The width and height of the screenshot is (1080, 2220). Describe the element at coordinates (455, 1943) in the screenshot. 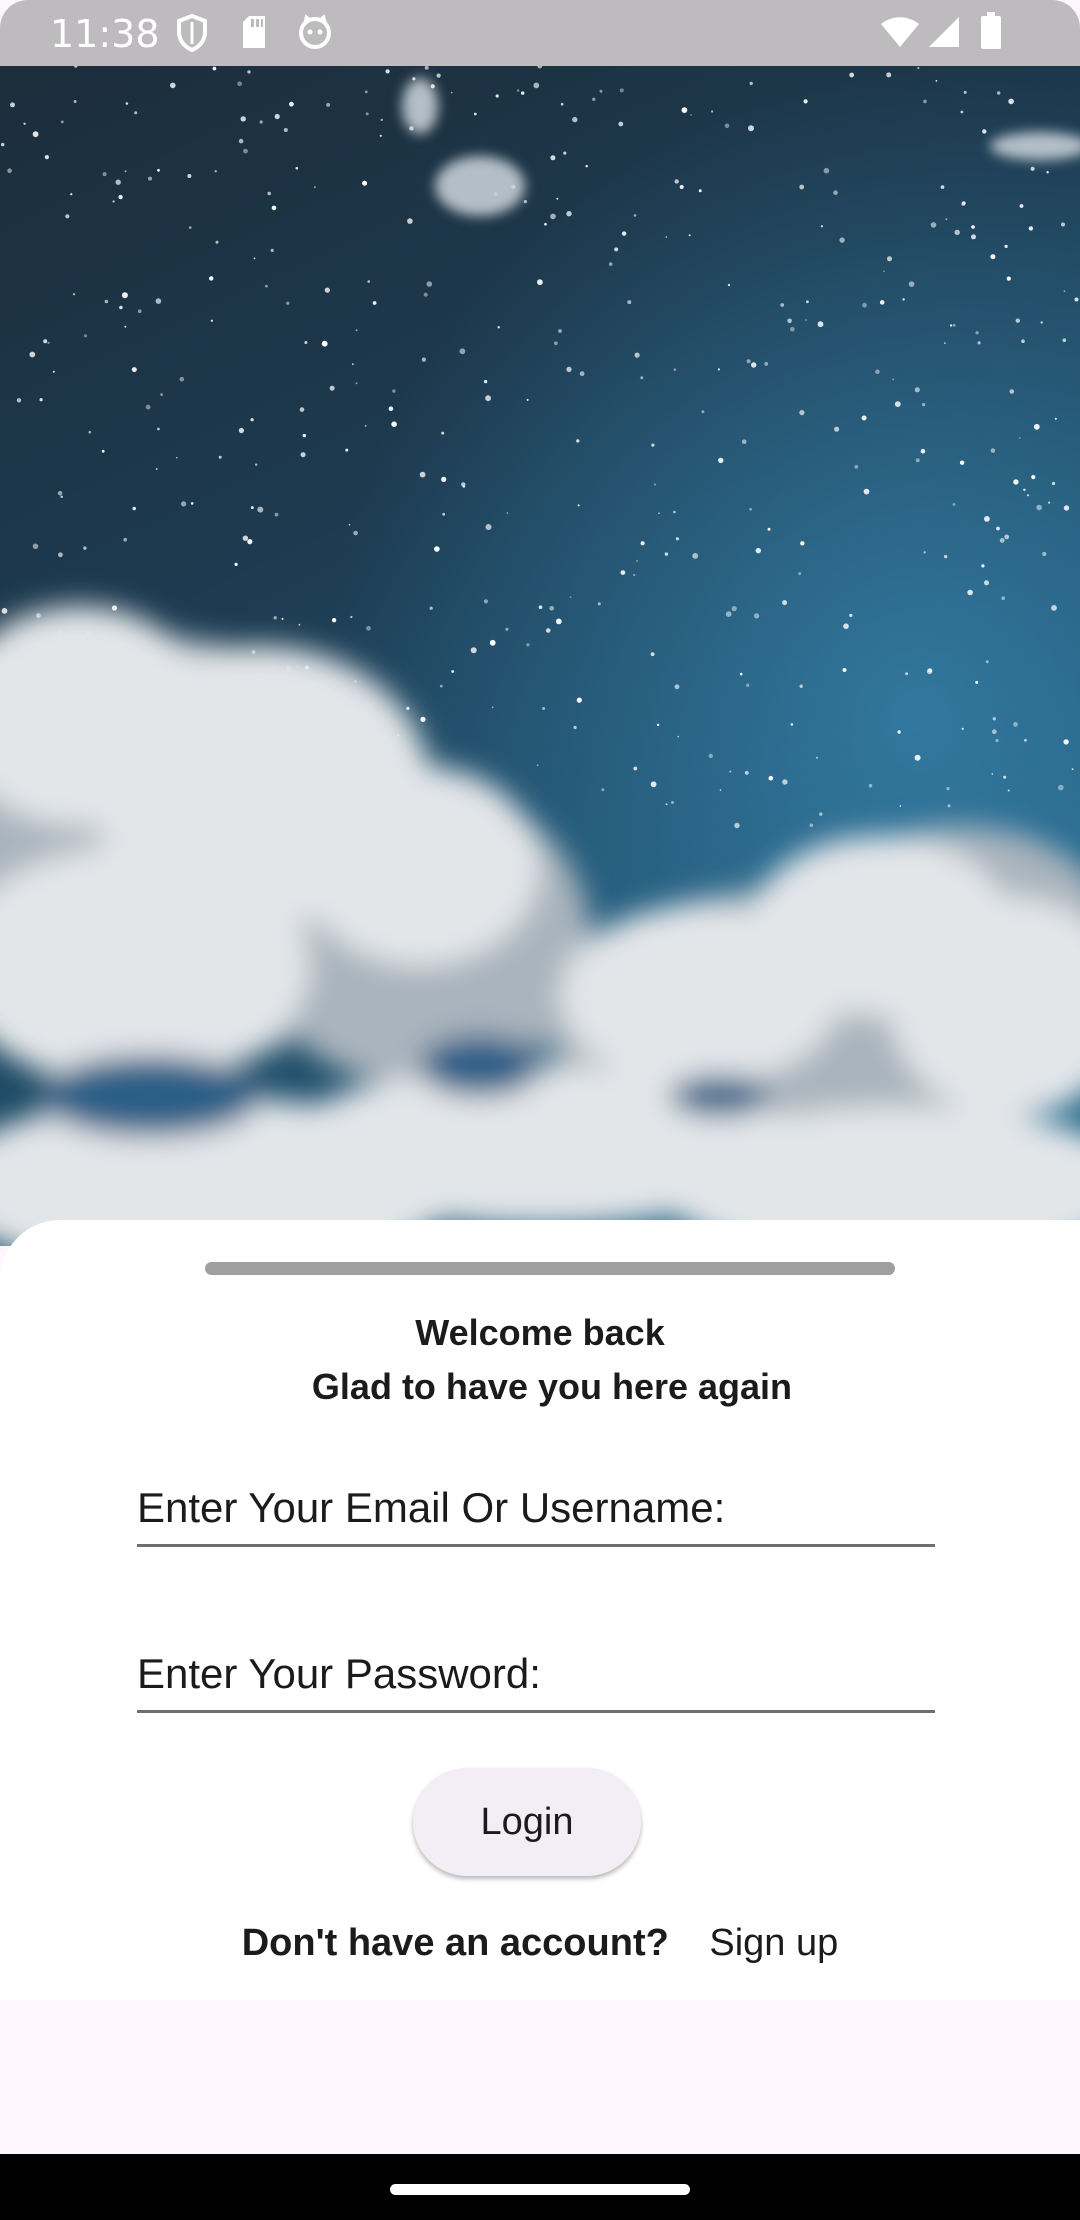

I see `signup-prompt: Don't have an account?` at that location.